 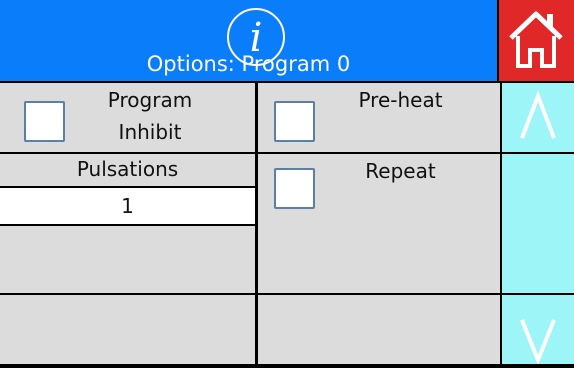 What do you see at coordinates (538, 114) in the screenshot?
I see `chevron-up-icon` at bounding box center [538, 114].